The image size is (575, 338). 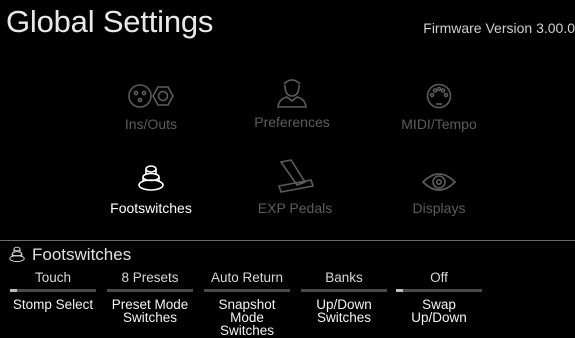 What do you see at coordinates (247, 317) in the screenshot?
I see `param-name: Snapshot Mode Switches` at bounding box center [247, 317].